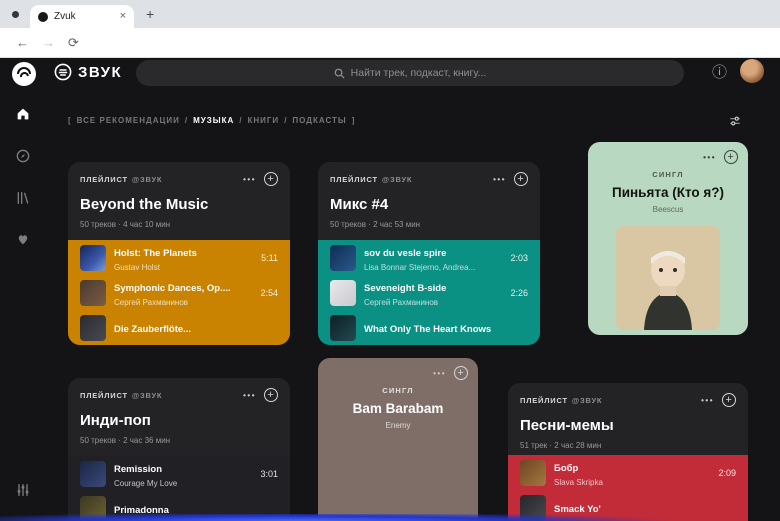 This screenshot has height=521, width=780. What do you see at coordinates (24, 74) in the screenshot?
I see `brand-mark-icon` at bounding box center [24, 74].